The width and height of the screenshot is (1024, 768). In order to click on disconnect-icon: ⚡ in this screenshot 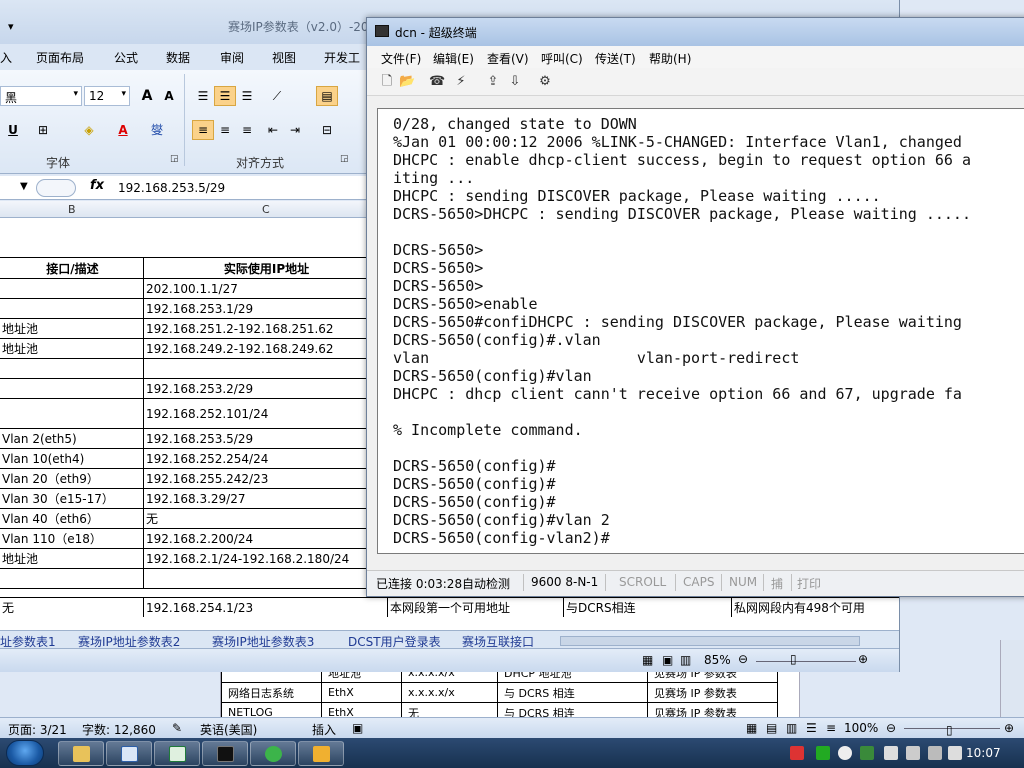, I will do `click(461, 81)`.